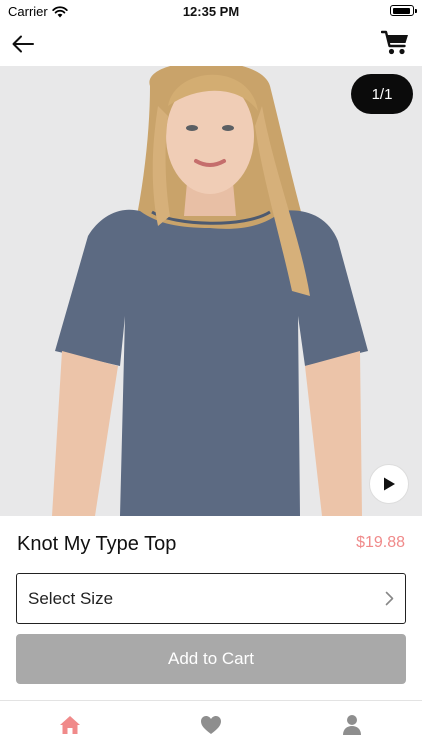  I want to click on size-select-label: Select Size, so click(71, 598).